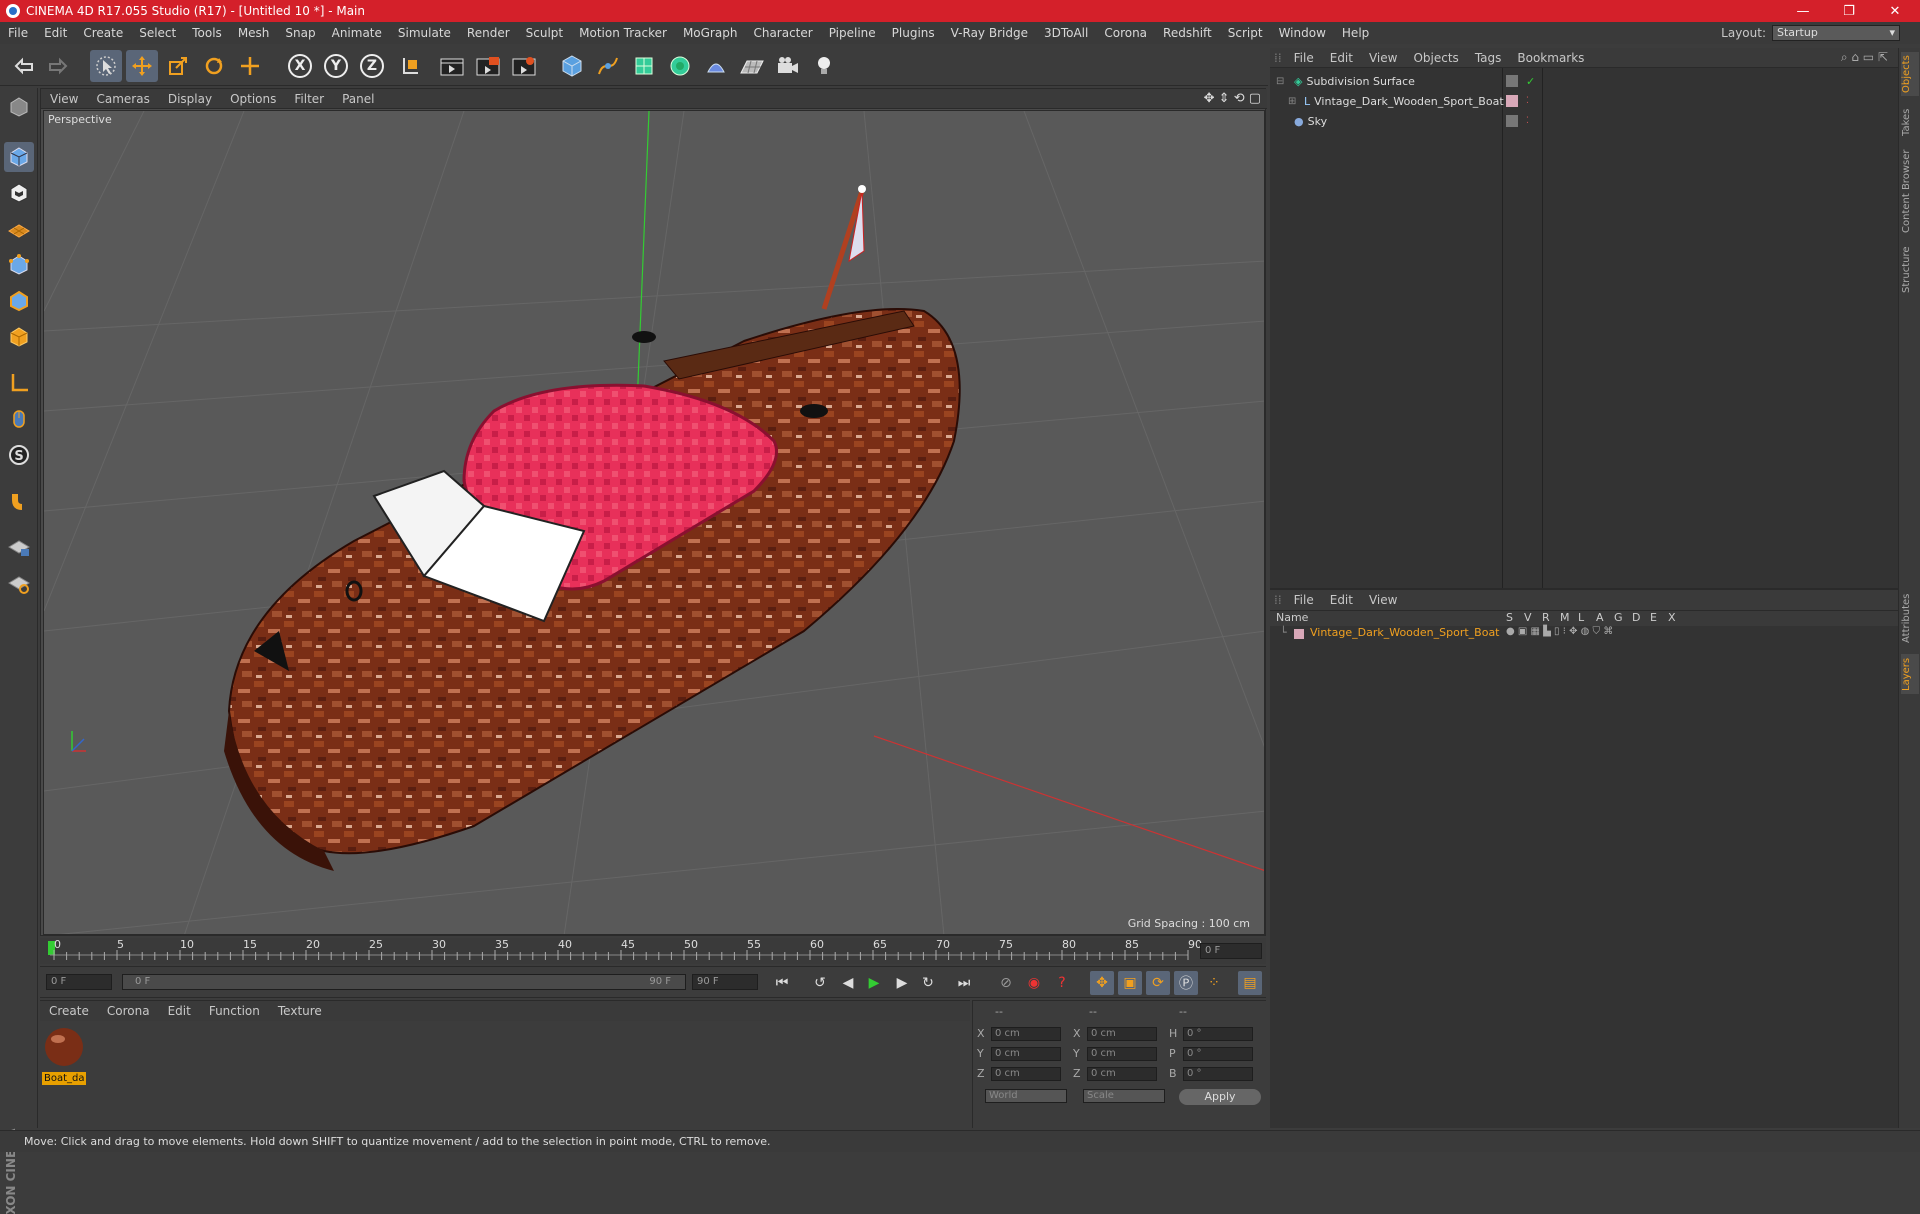  What do you see at coordinates (488, 33) in the screenshot?
I see `menu-render: Render` at bounding box center [488, 33].